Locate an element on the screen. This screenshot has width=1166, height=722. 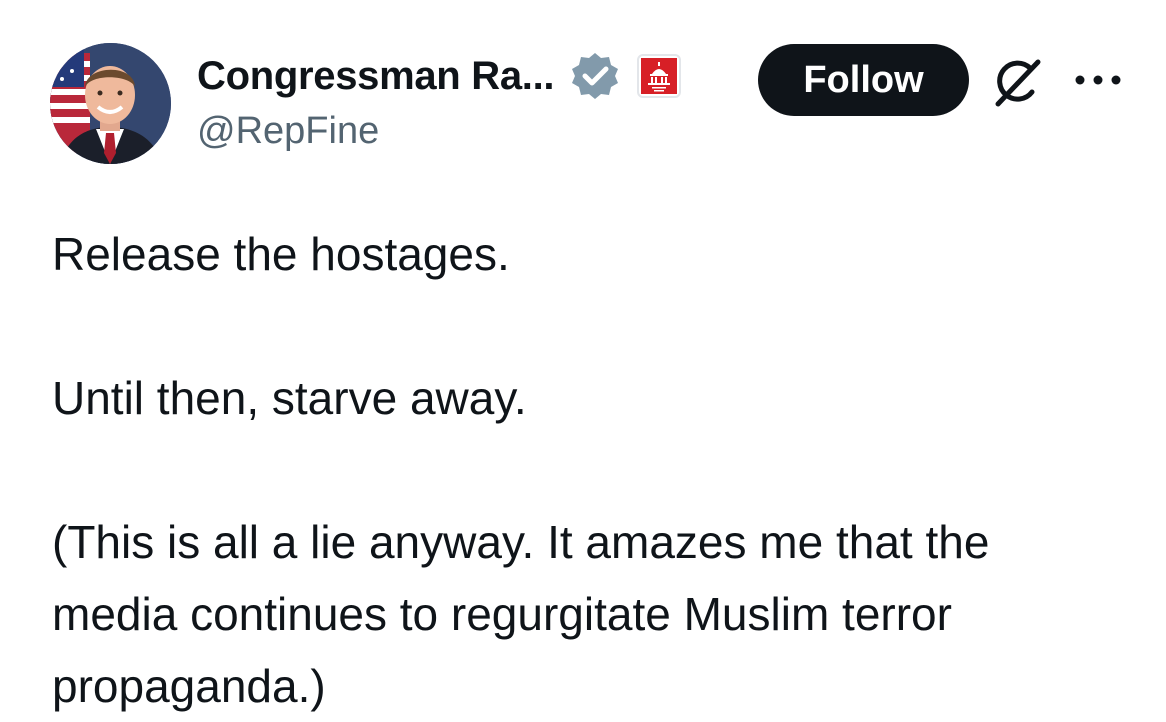
tweet-line: propaganda.) is located at coordinates (189, 686).